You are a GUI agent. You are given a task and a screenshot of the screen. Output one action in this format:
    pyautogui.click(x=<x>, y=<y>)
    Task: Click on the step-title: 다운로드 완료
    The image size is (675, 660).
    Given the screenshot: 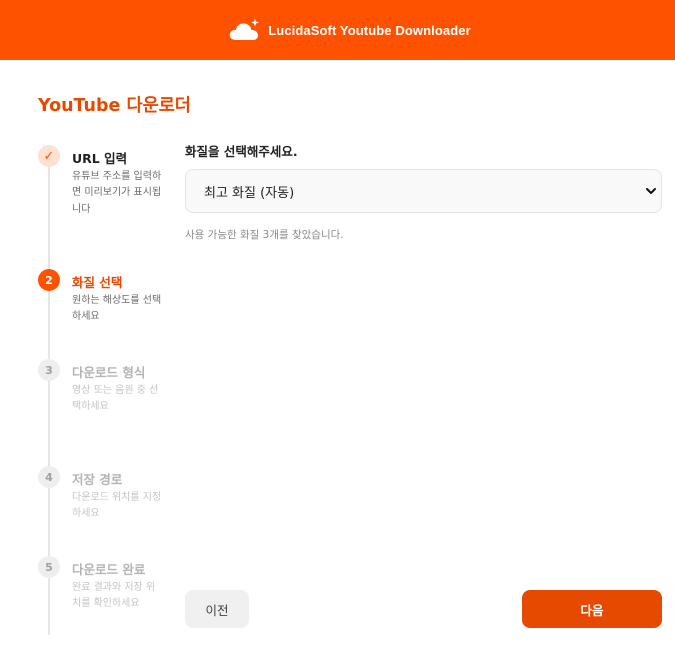 What is the action you would take?
    pyautogui.click(x=109, y=569)
    